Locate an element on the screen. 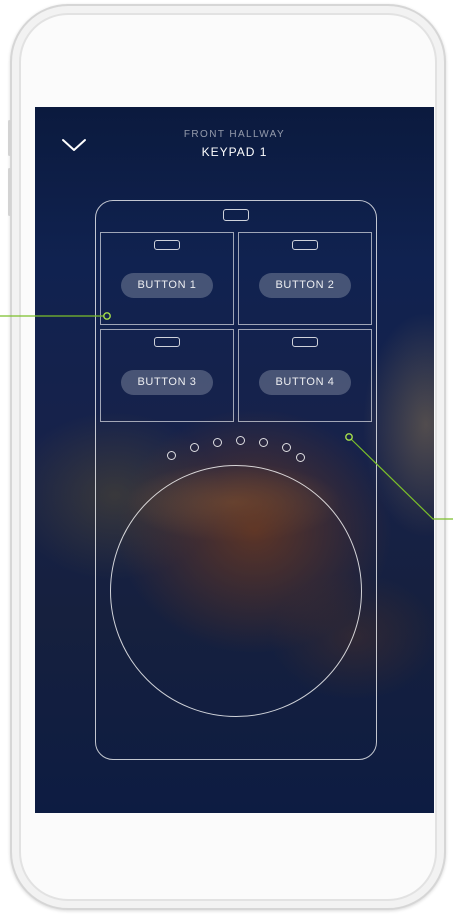 This screenshot has width=453, height=916. keypad-cell-4: BUTTON 4 is located at coordinates (305, 375).